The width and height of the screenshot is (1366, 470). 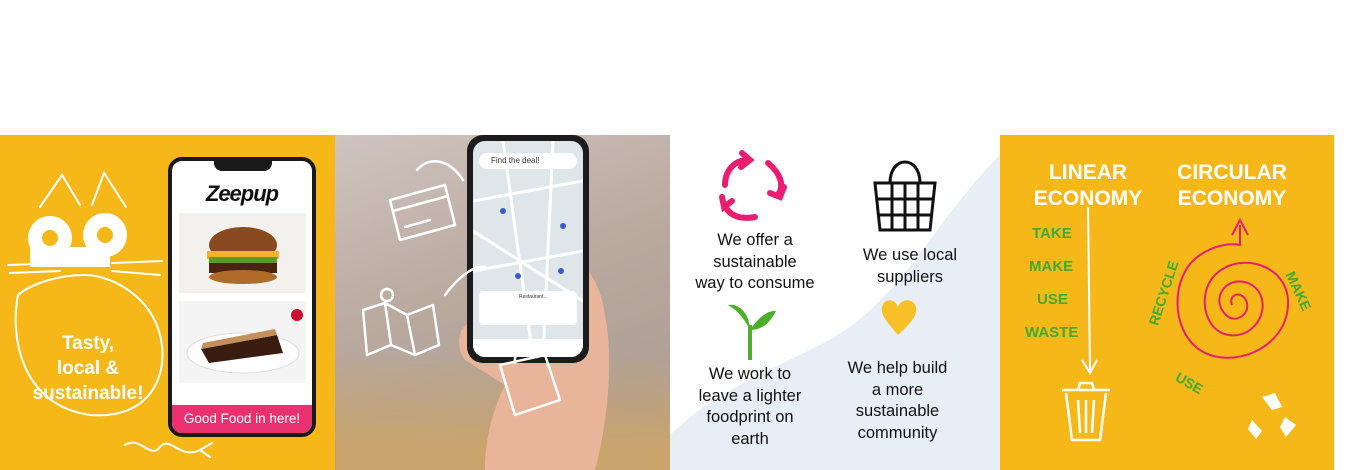 What do you see at coordinates (750, 438) in the screenshot?
I see `caption-line: earth` at bounding box center [750, 438].